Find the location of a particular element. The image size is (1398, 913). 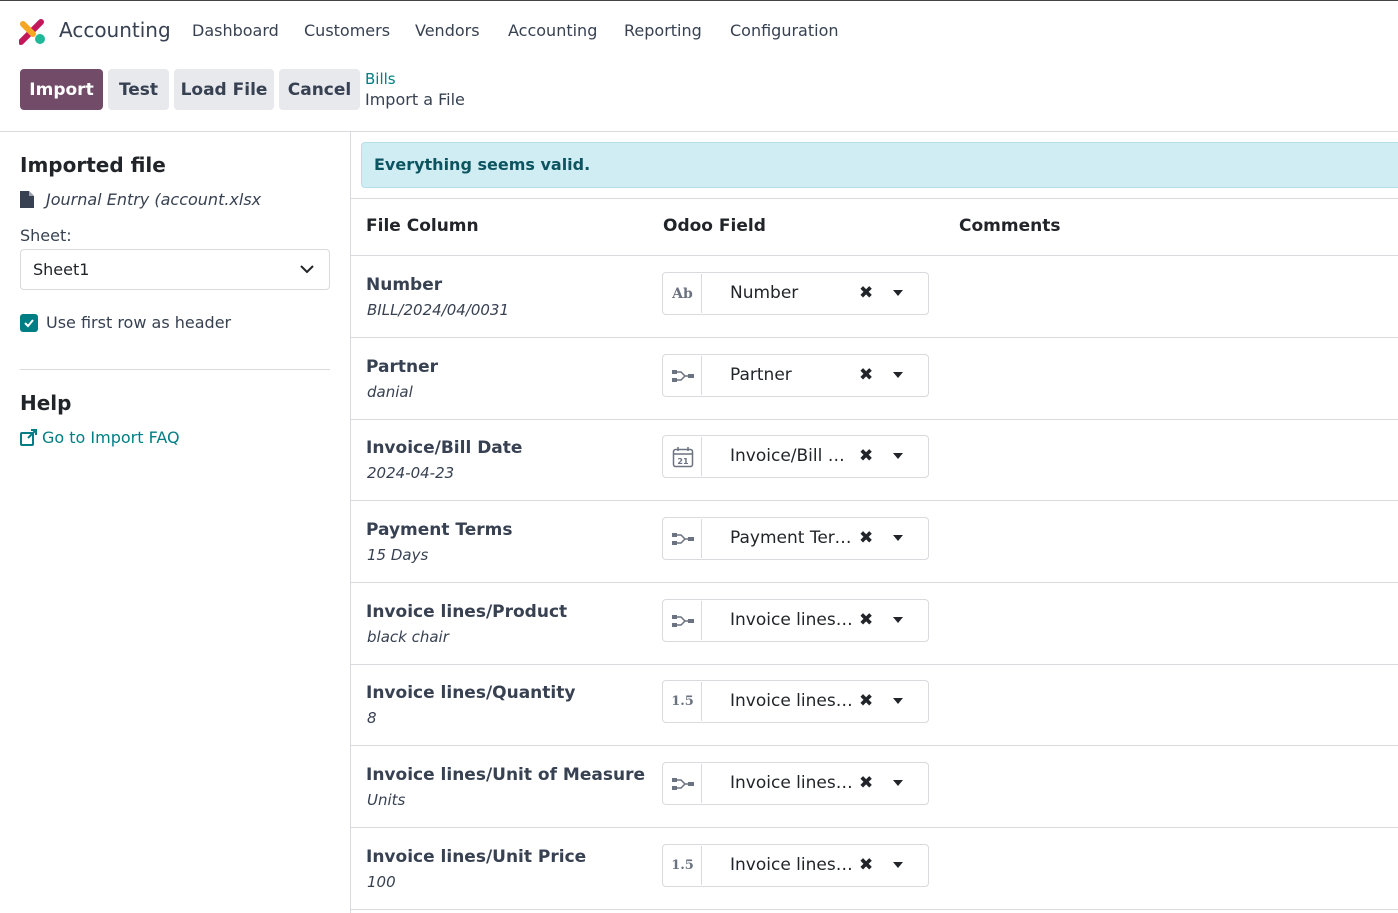

imported-file-name: Journal Entry (account.xlsx is located at coordinates (154, 199).